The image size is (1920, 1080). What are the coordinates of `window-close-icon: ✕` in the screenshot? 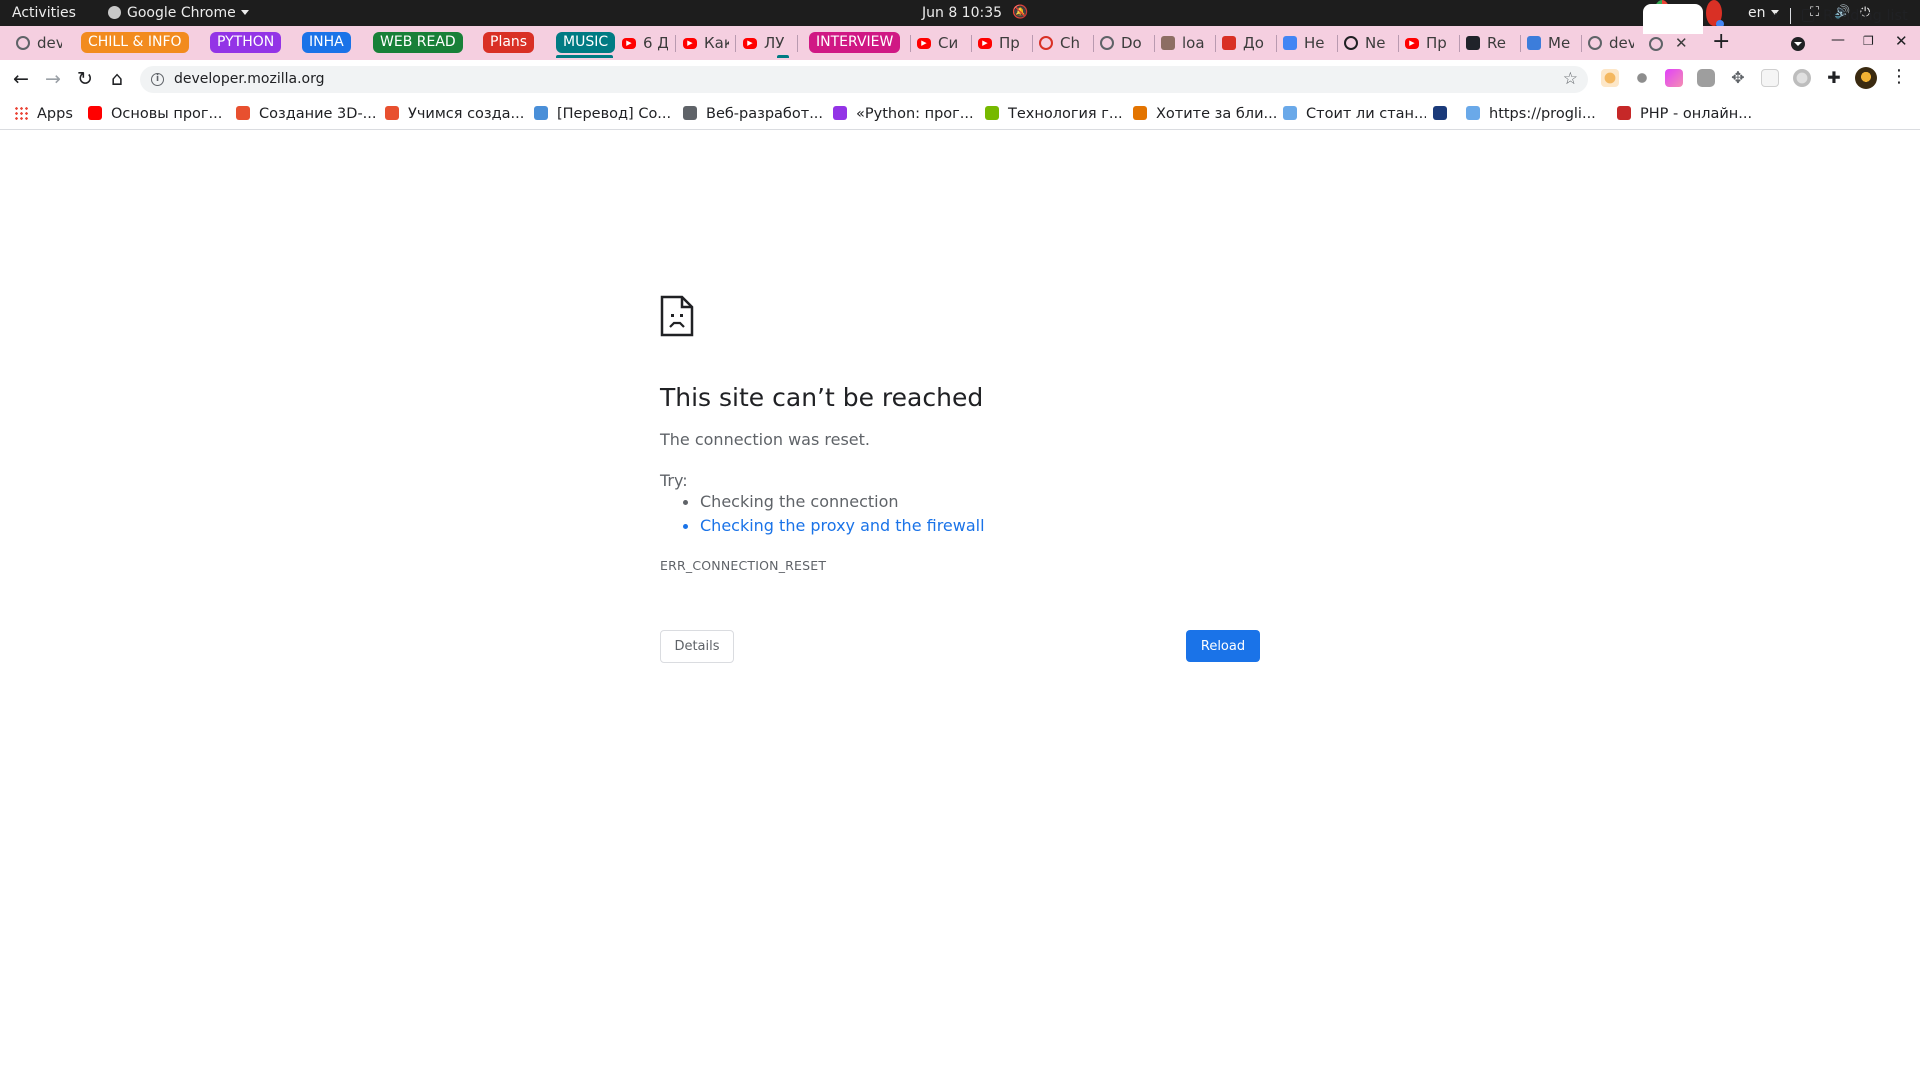 It's located at (1901, 41).